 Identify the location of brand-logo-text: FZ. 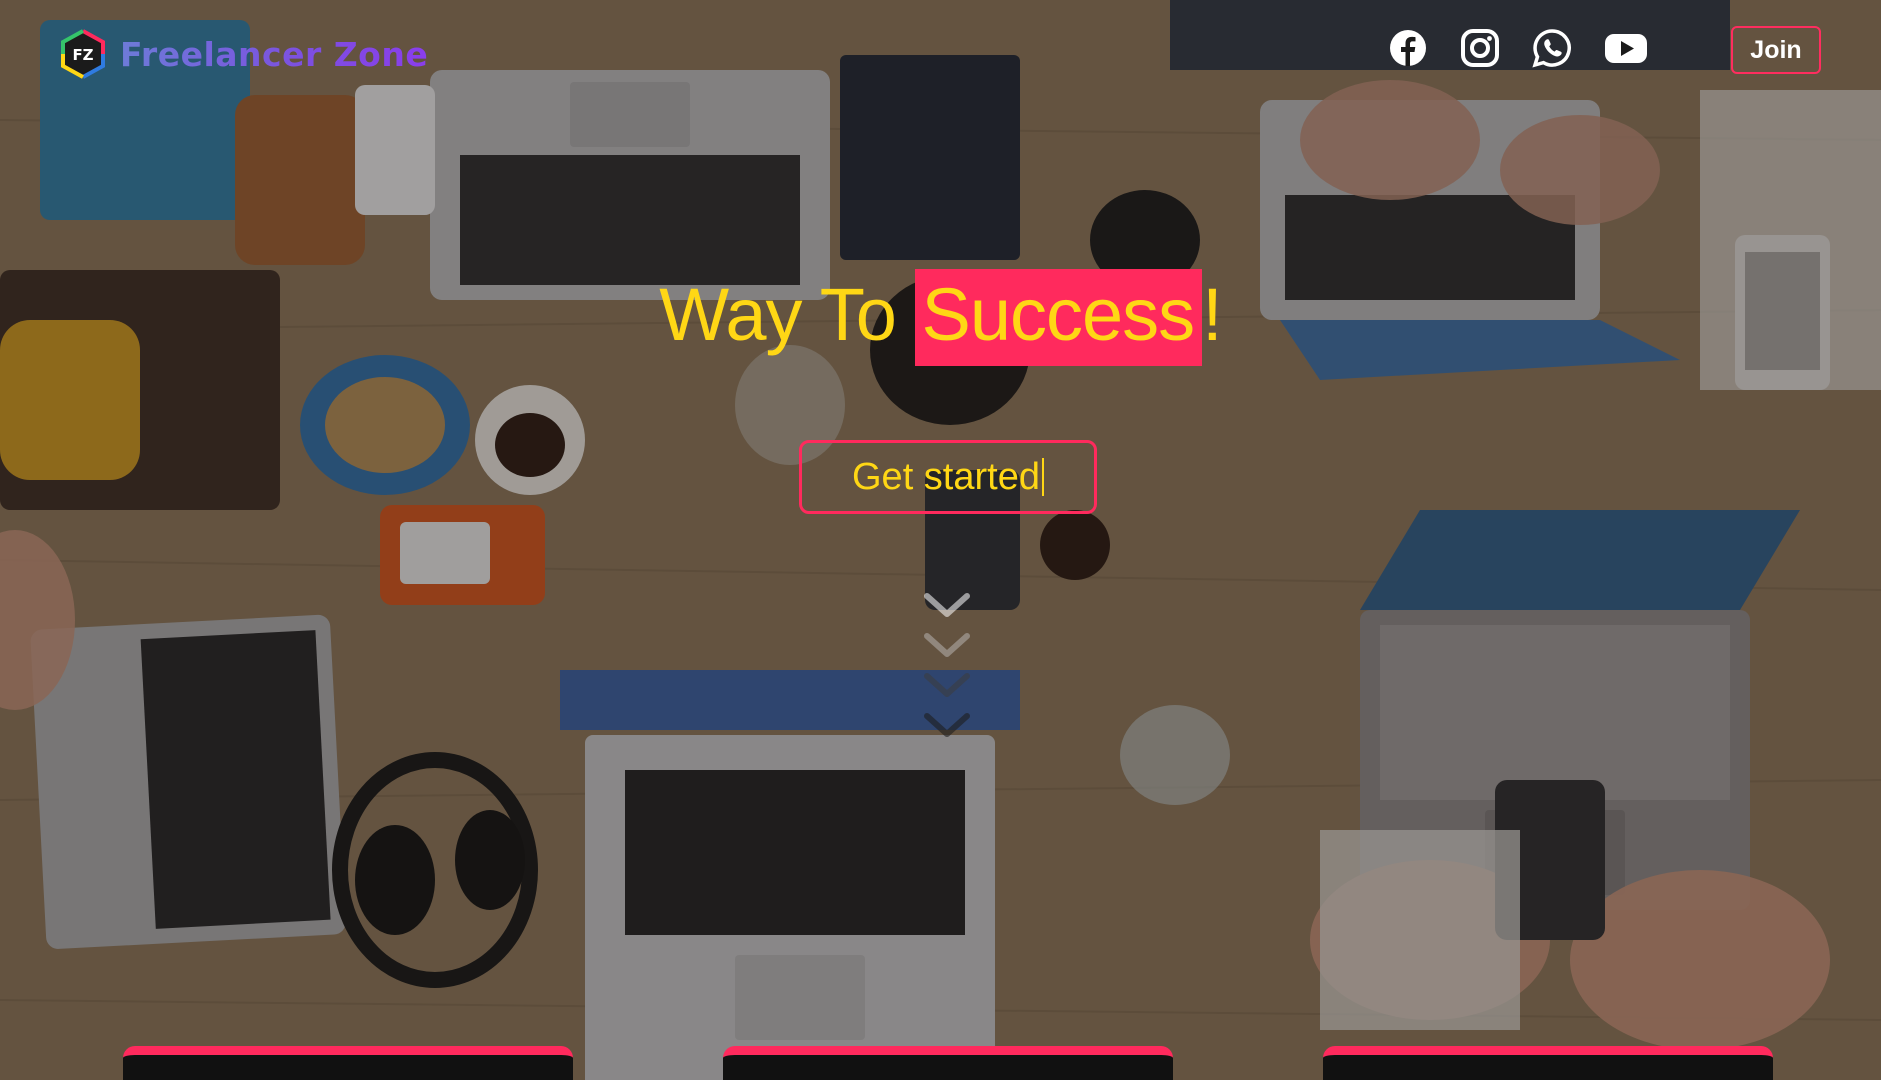
(82, 55).